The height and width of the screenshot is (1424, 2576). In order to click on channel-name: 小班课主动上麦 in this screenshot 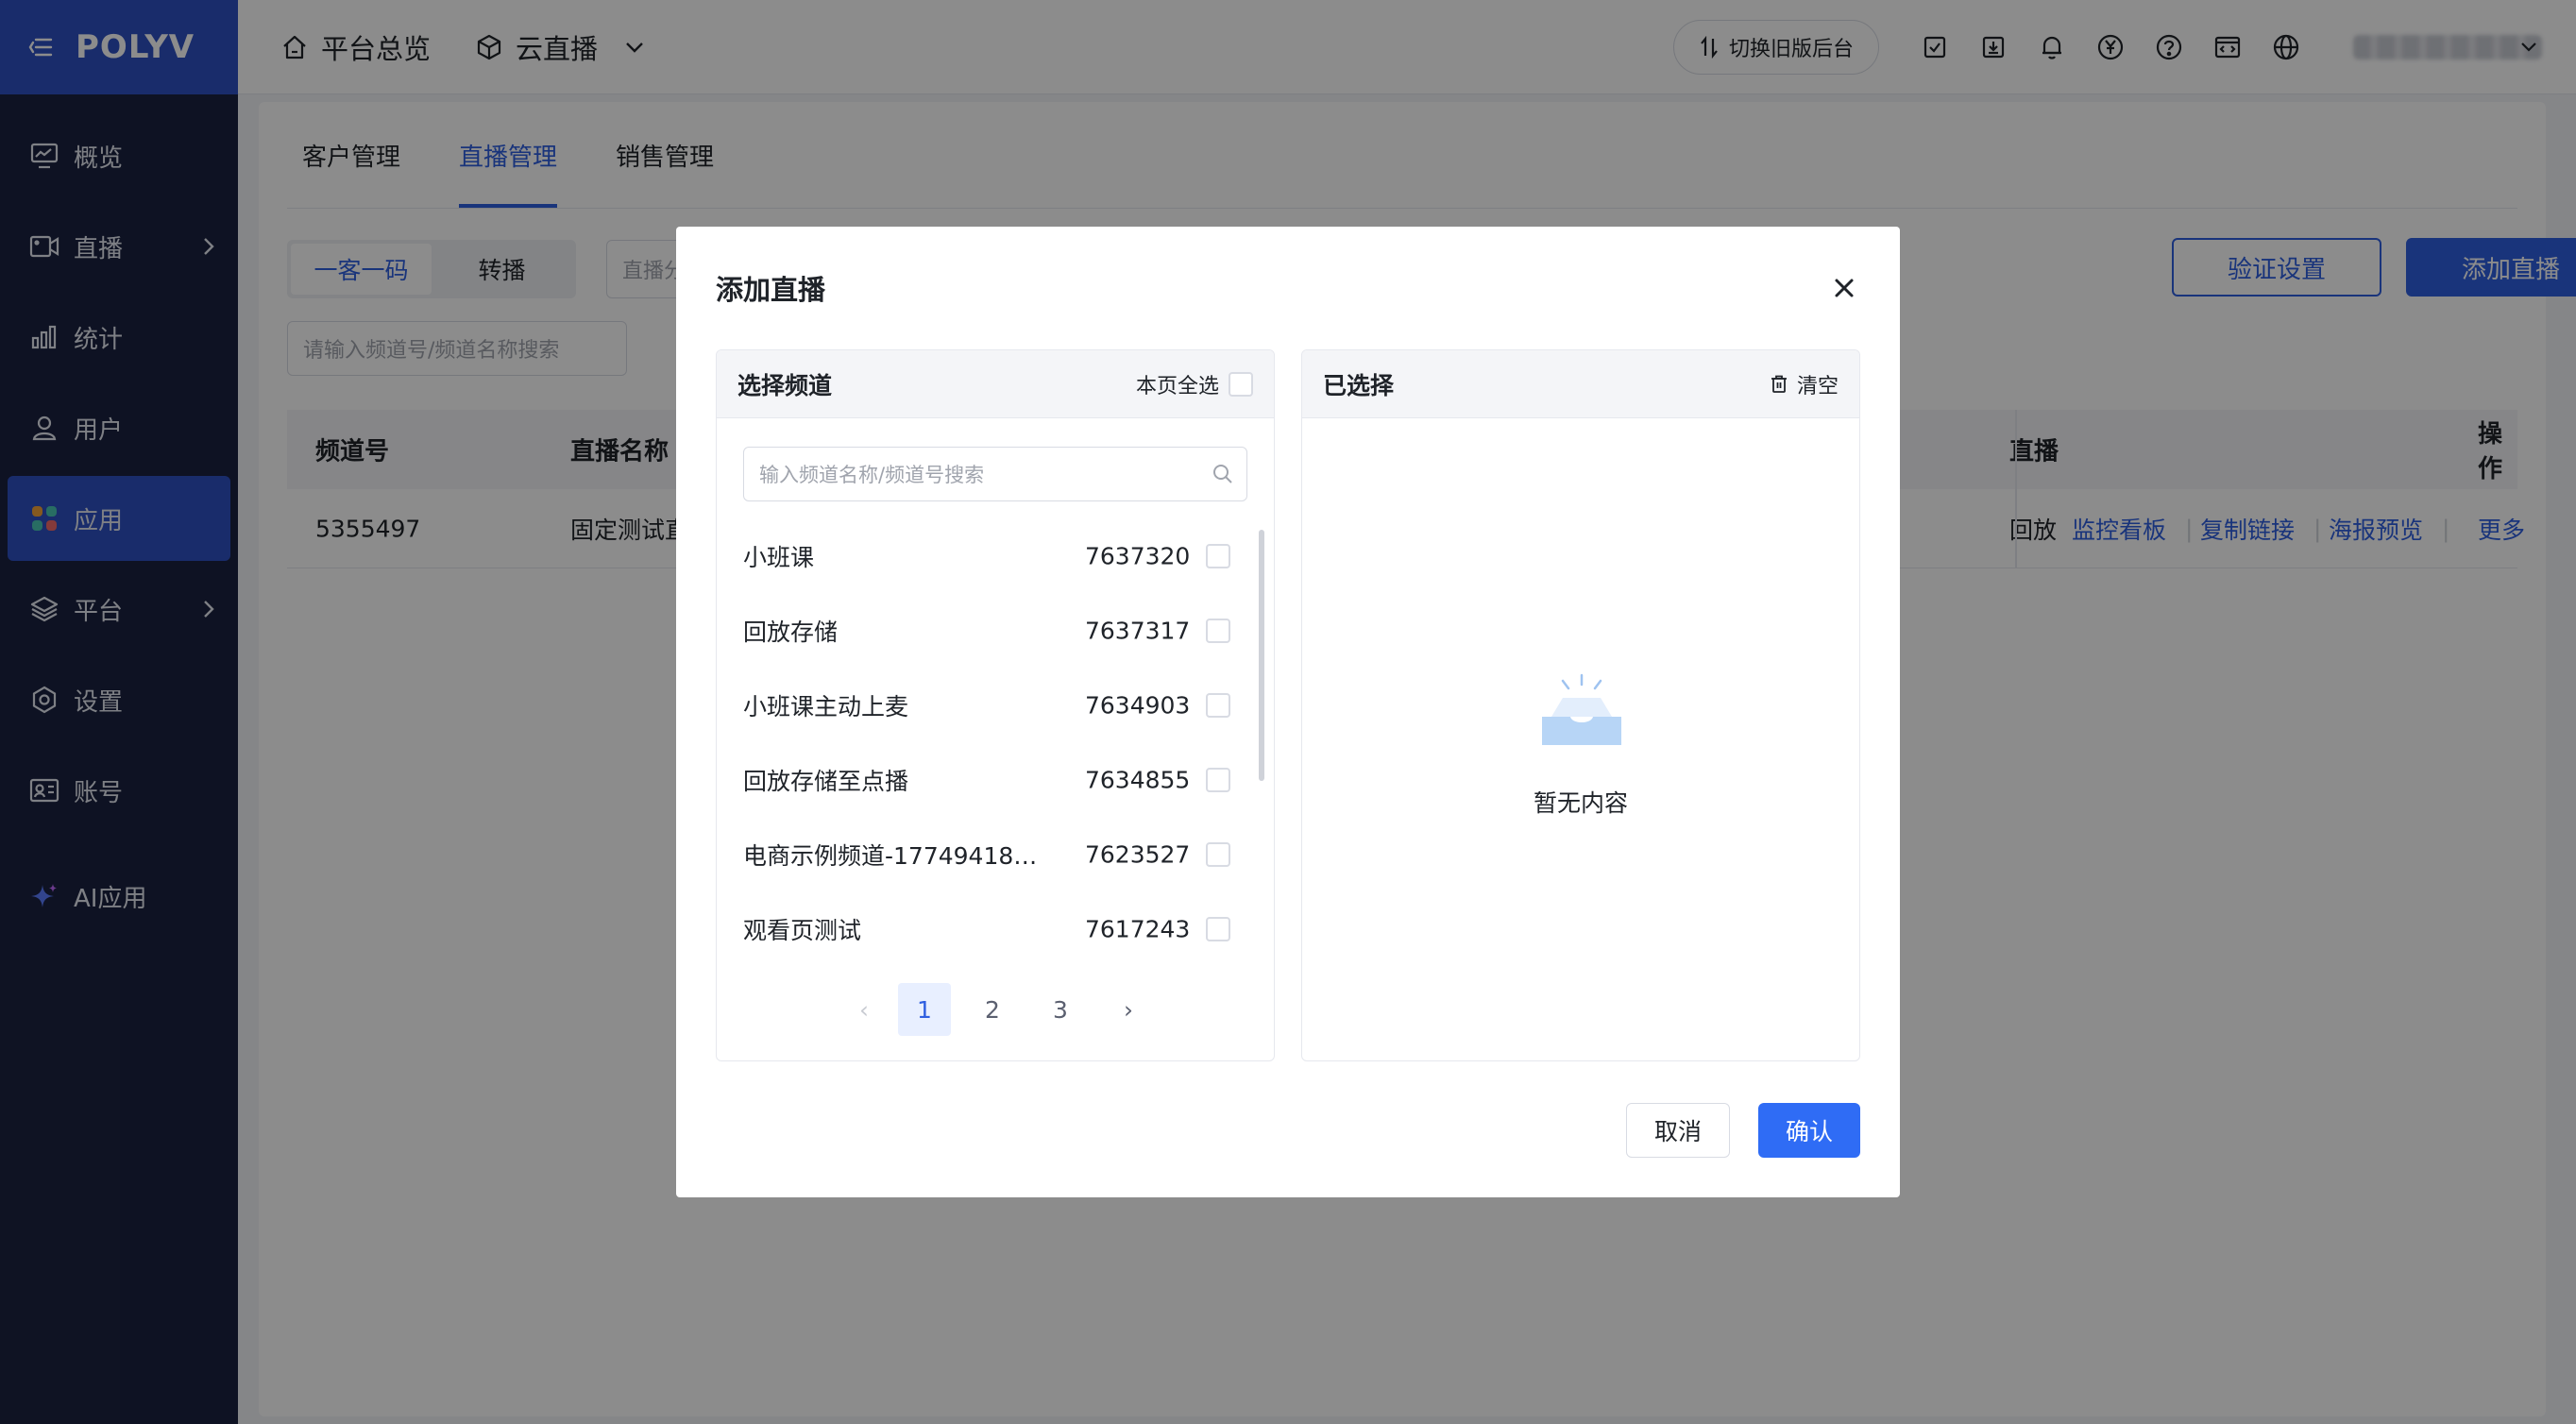, I will do `click(826, 706)`.